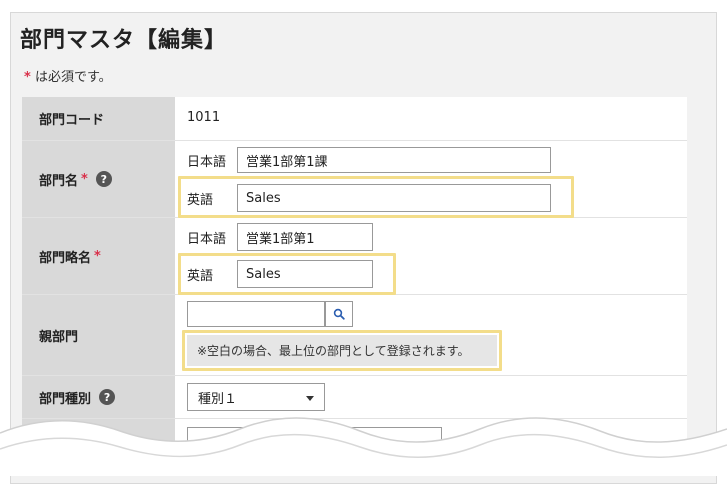  I want to click on dept-name-en-line: 英語, so click(363, 198).